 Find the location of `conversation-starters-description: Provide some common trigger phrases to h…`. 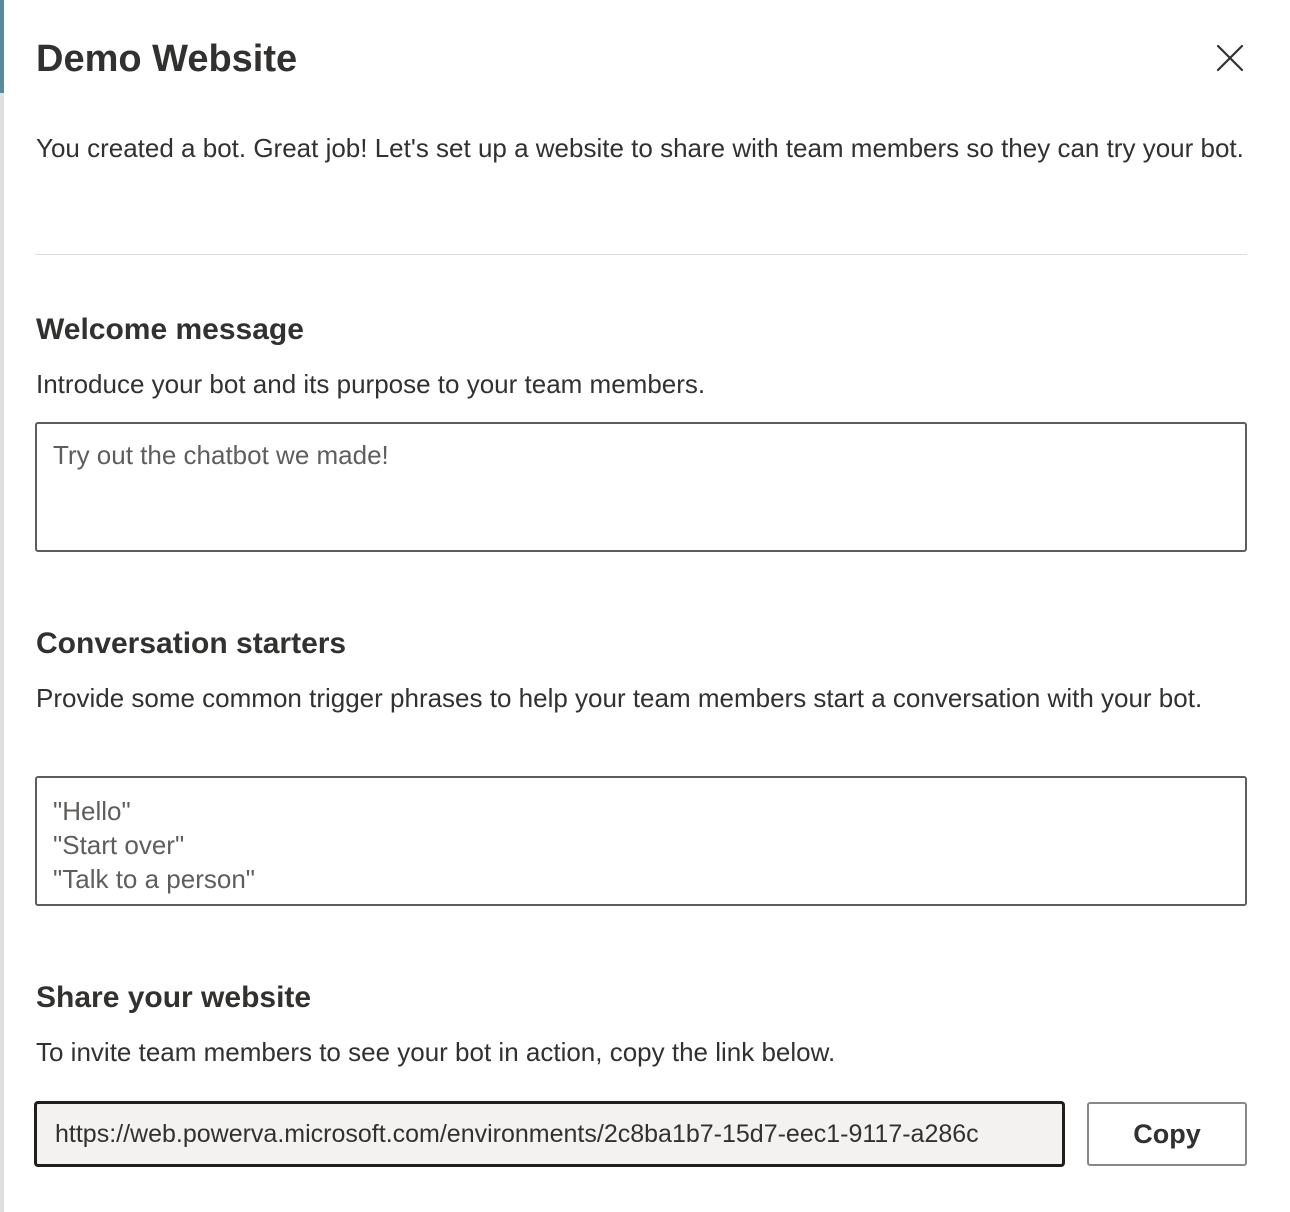

conversation-starters-description: Provide some common trigger phrases to h… is located at coordinates (619, 698).